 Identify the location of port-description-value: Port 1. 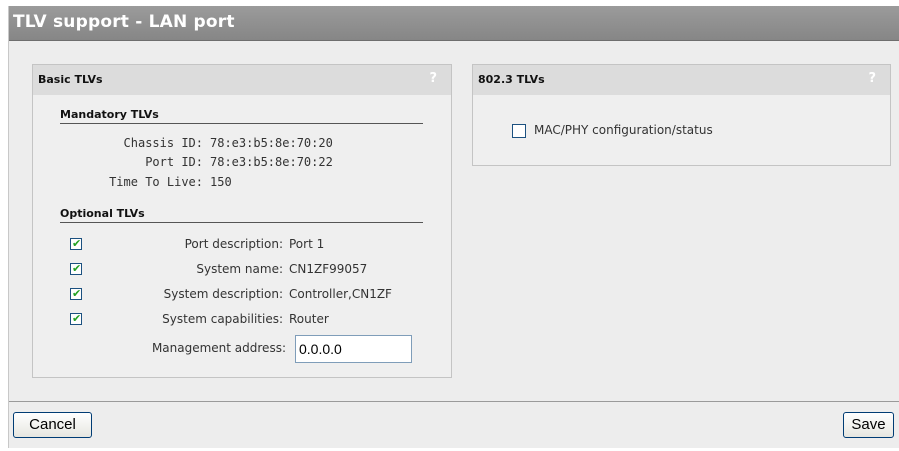
(307, 244).